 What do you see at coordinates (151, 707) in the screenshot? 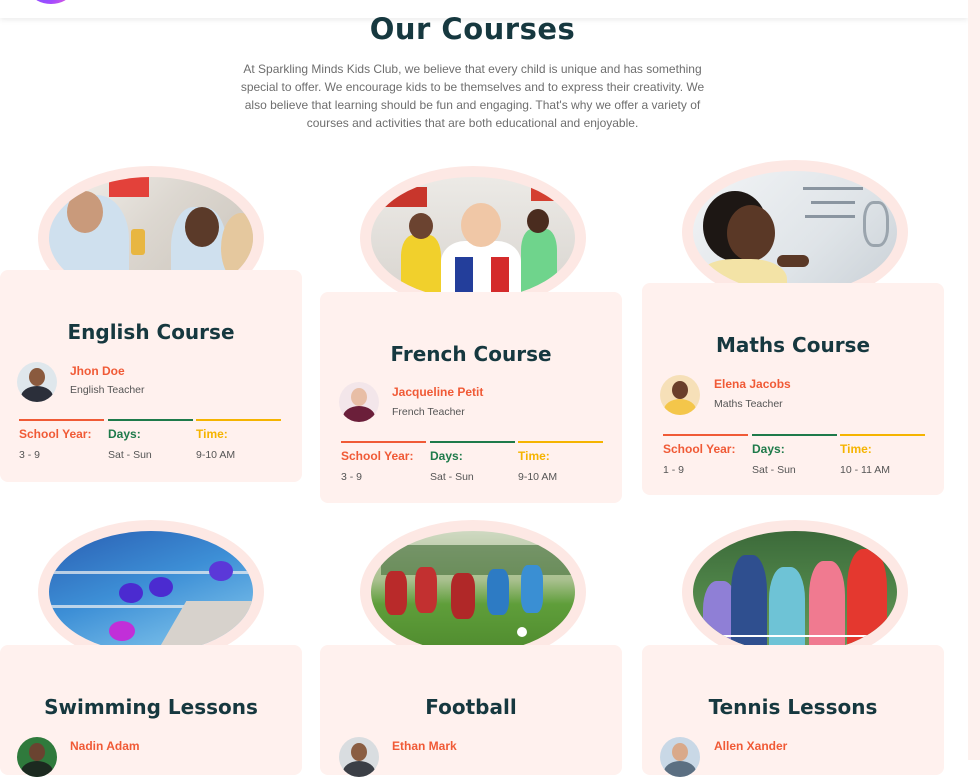
I see `course-title: Swimming Lessons` at bounding box center [151, 707].